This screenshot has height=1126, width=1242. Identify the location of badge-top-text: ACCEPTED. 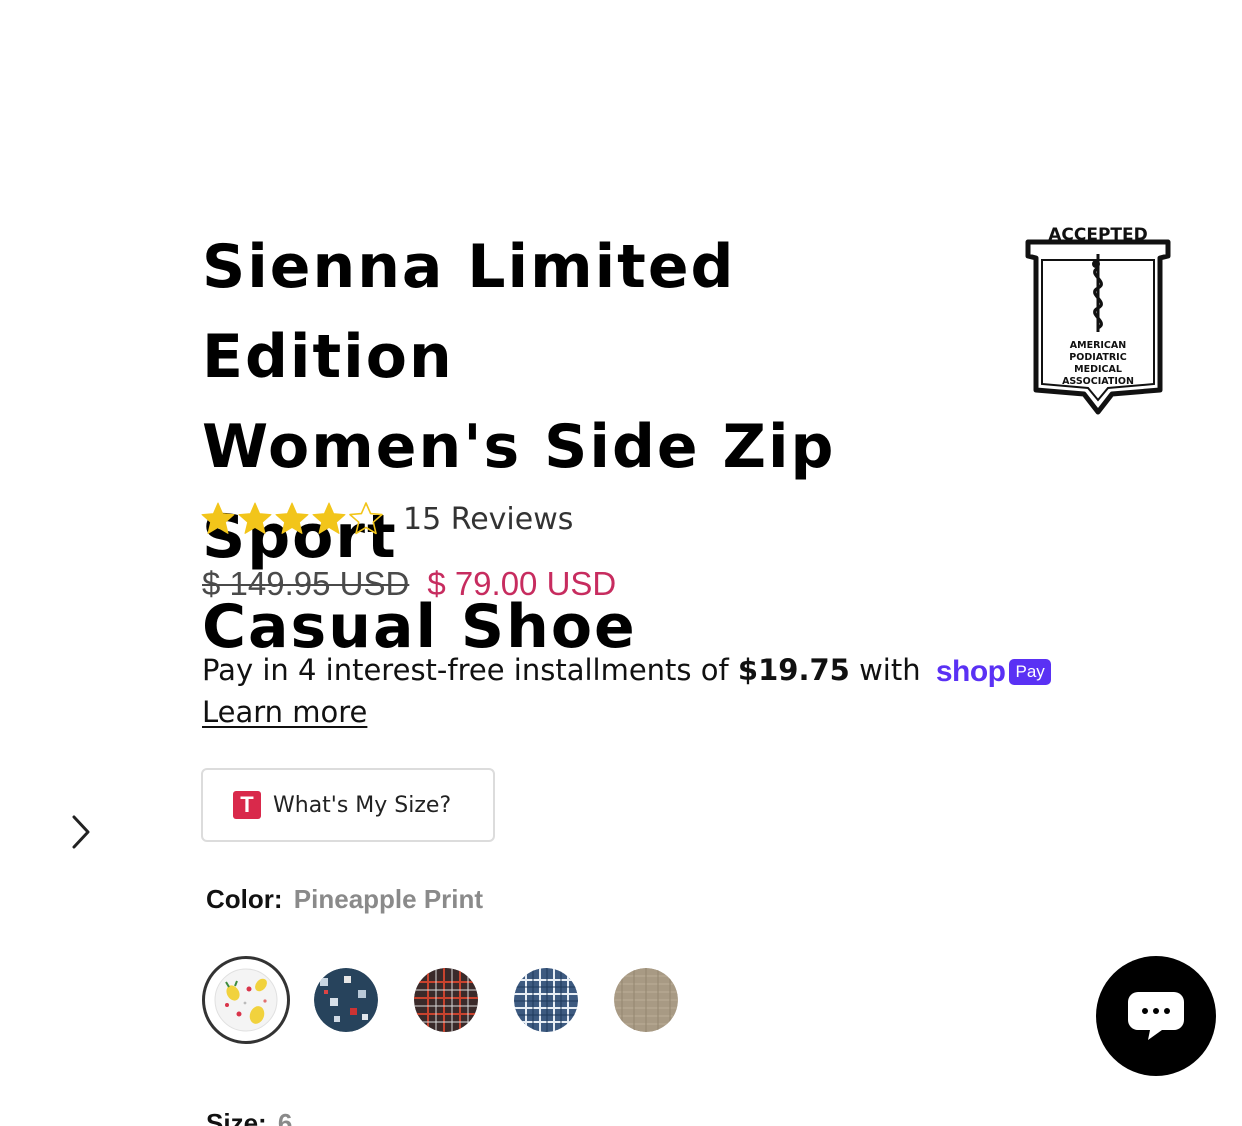
(1098, 235).